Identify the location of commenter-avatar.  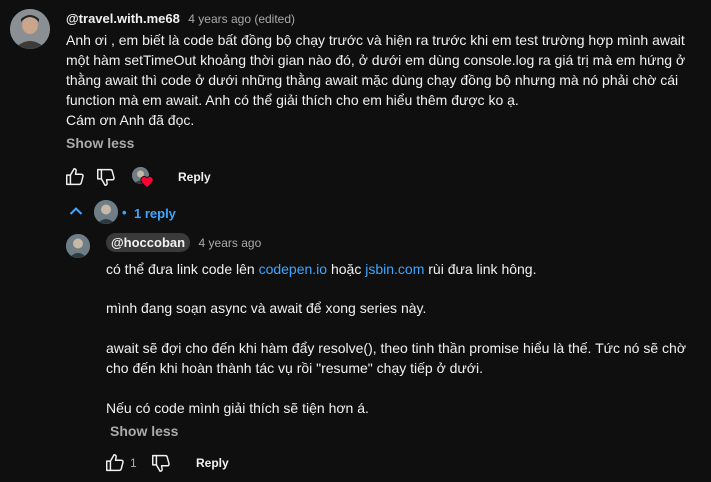
(30, 29).